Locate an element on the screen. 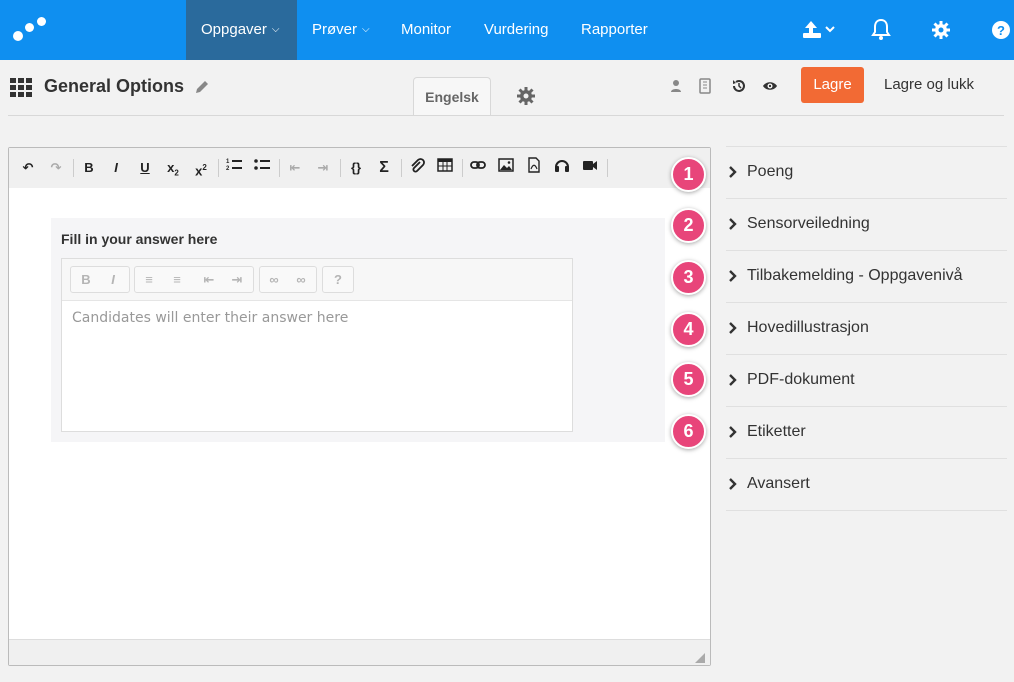 Image resolution: width=1014 pixels, height=682 pixels. preview-eye-icon is located at coordinates (770, 86).